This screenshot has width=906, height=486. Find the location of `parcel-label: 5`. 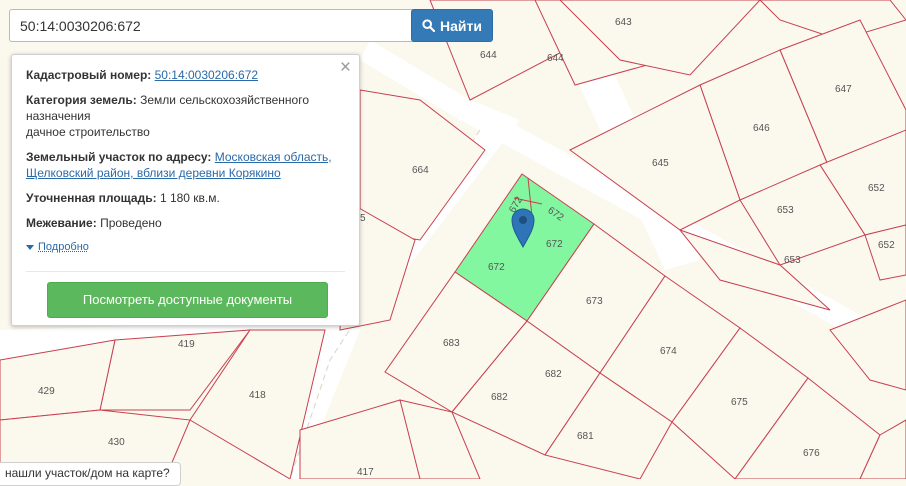

parcel-label: 5 is located at coordinates (363, 218).